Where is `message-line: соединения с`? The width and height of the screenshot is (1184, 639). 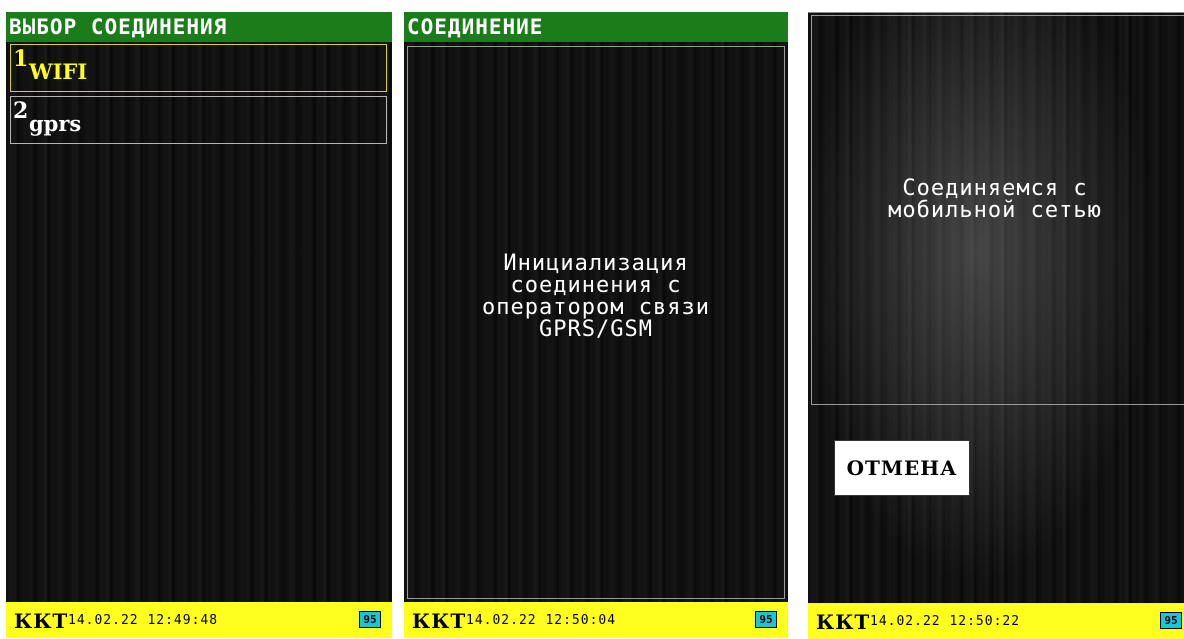
message-line: соединения с is located at coordinates (596, 285).